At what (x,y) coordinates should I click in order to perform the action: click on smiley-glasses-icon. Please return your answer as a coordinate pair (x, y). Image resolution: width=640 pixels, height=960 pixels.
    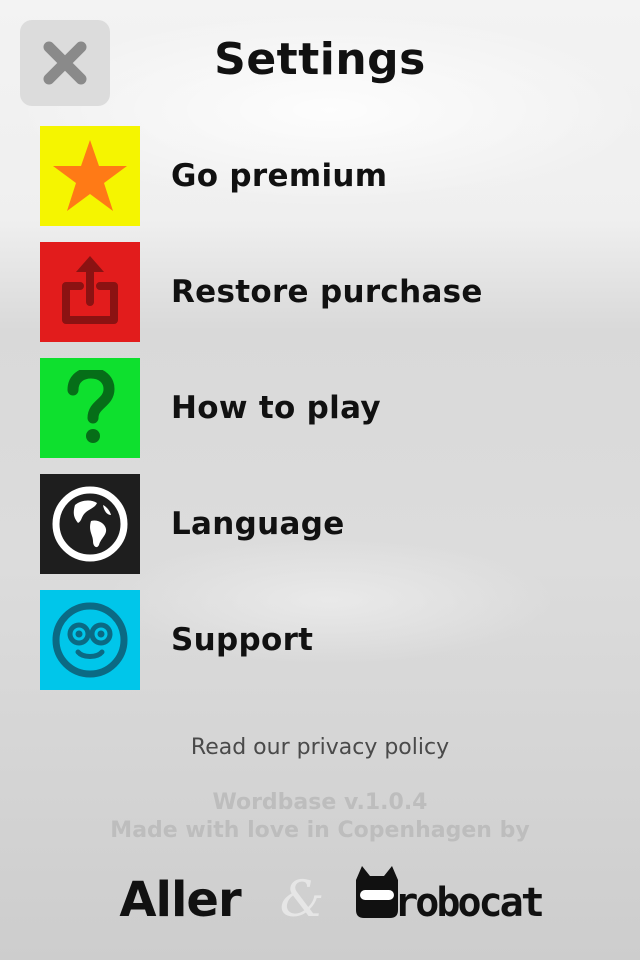
    Looking at the image, I should click on (90, 640).